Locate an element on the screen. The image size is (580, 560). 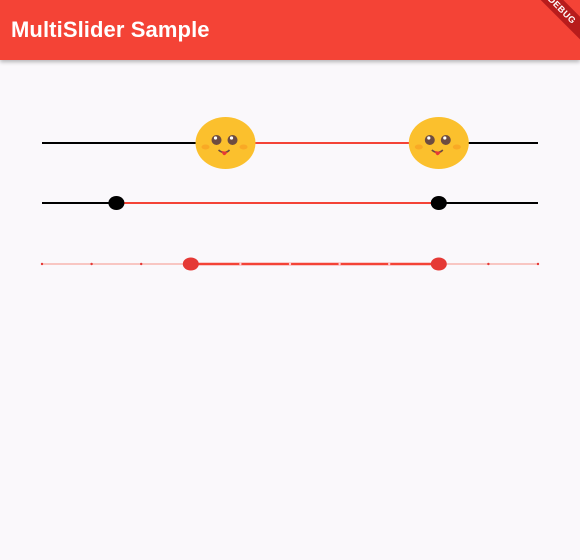
emoji-slider is located at coordinates (290, 143).